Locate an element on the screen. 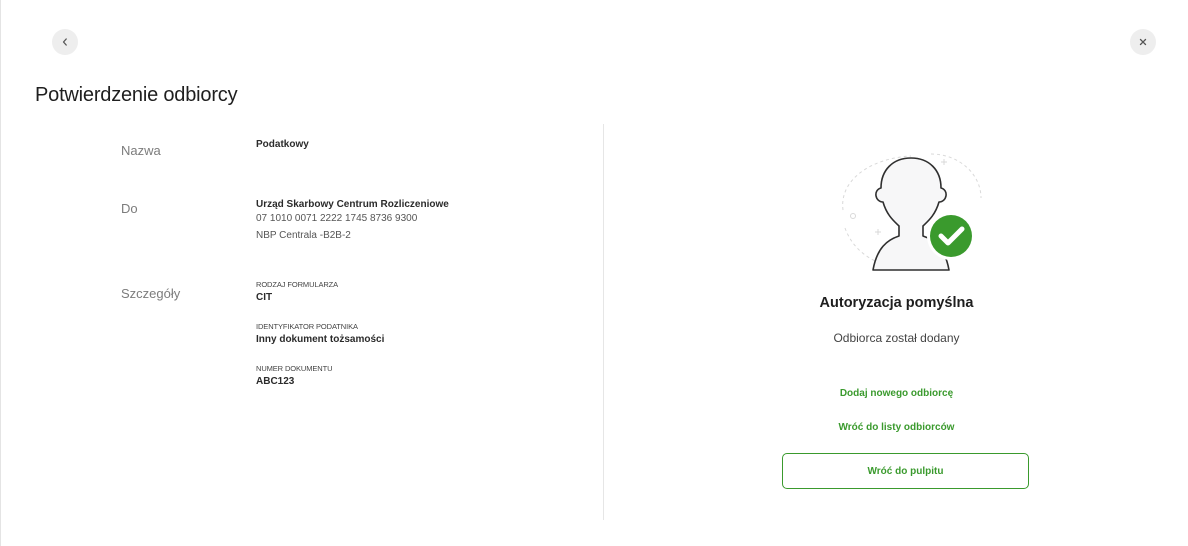  recipient-bank: NBP Centrala -B2B-2 is located at coordinates (303, 235).